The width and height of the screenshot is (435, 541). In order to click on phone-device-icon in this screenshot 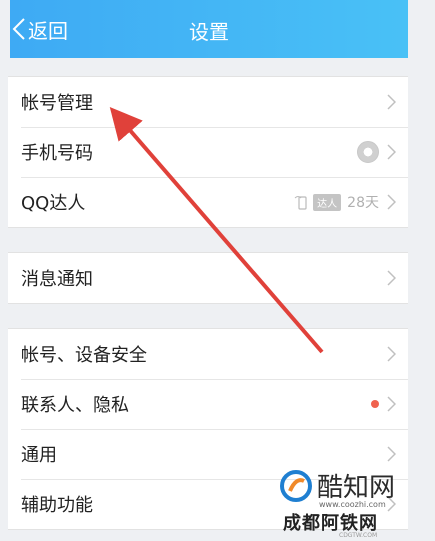, I will do `click(300, 203)`.